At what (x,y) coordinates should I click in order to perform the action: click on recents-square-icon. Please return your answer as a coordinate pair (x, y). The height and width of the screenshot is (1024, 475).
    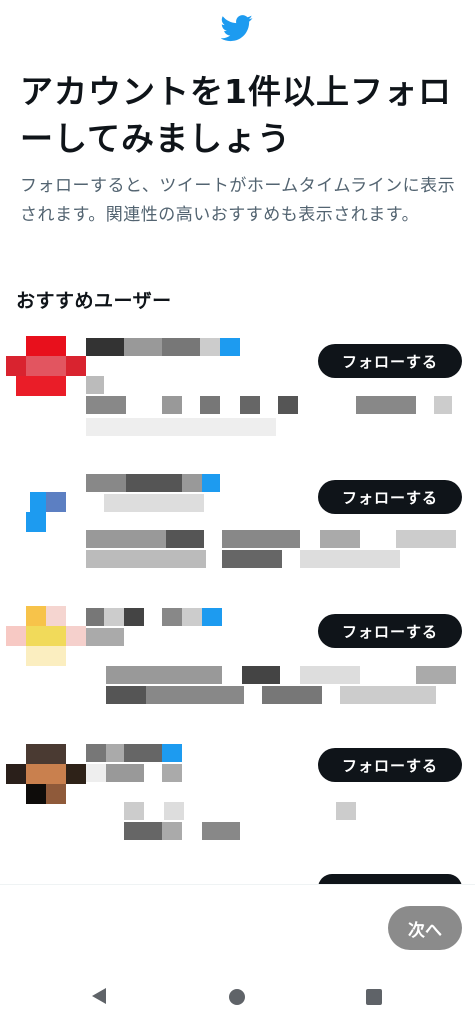
    Looking at the image, I should click on (374, 997).